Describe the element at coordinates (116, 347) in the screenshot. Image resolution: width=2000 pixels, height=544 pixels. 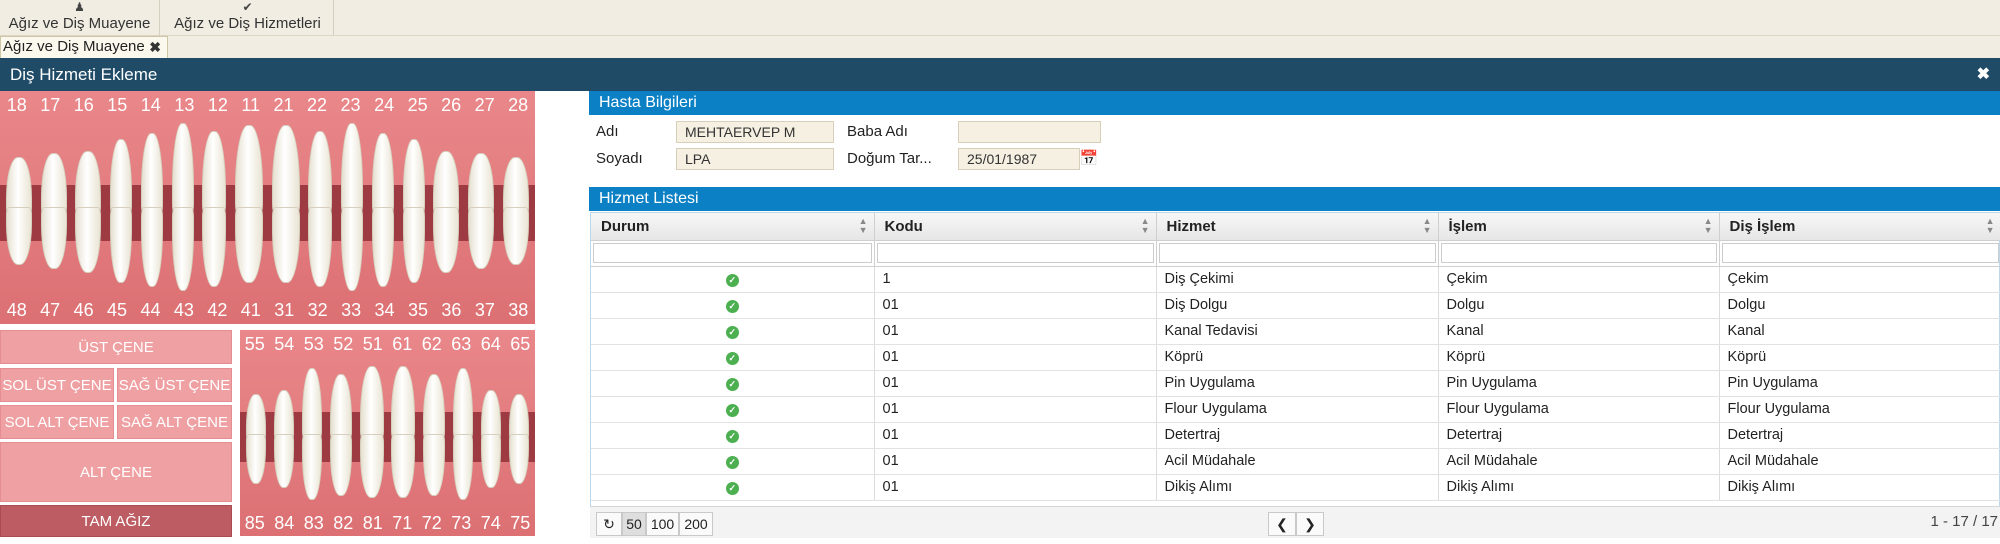
I see `upper-jaw-button: ÜST ÇENE` at that location.